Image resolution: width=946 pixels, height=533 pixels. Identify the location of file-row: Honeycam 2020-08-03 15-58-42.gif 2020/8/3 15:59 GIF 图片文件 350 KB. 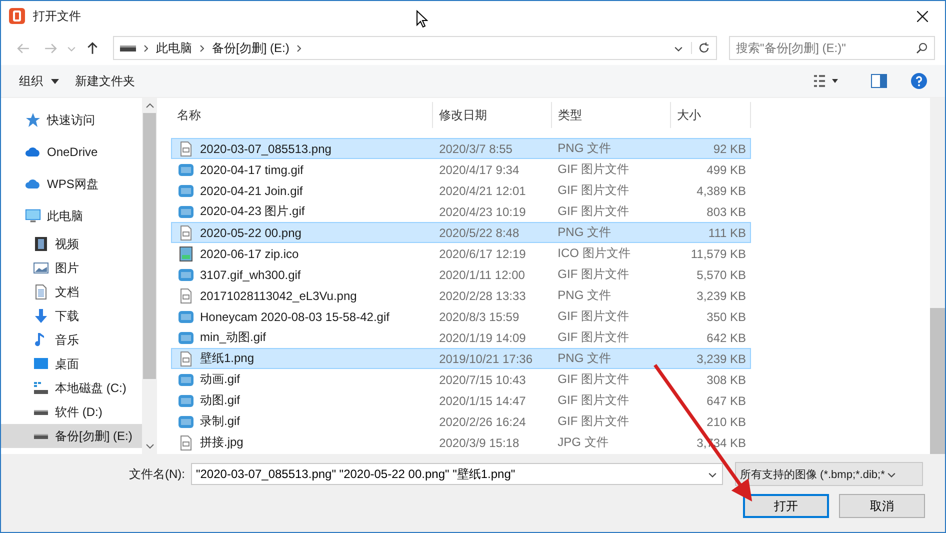
(461, 316).